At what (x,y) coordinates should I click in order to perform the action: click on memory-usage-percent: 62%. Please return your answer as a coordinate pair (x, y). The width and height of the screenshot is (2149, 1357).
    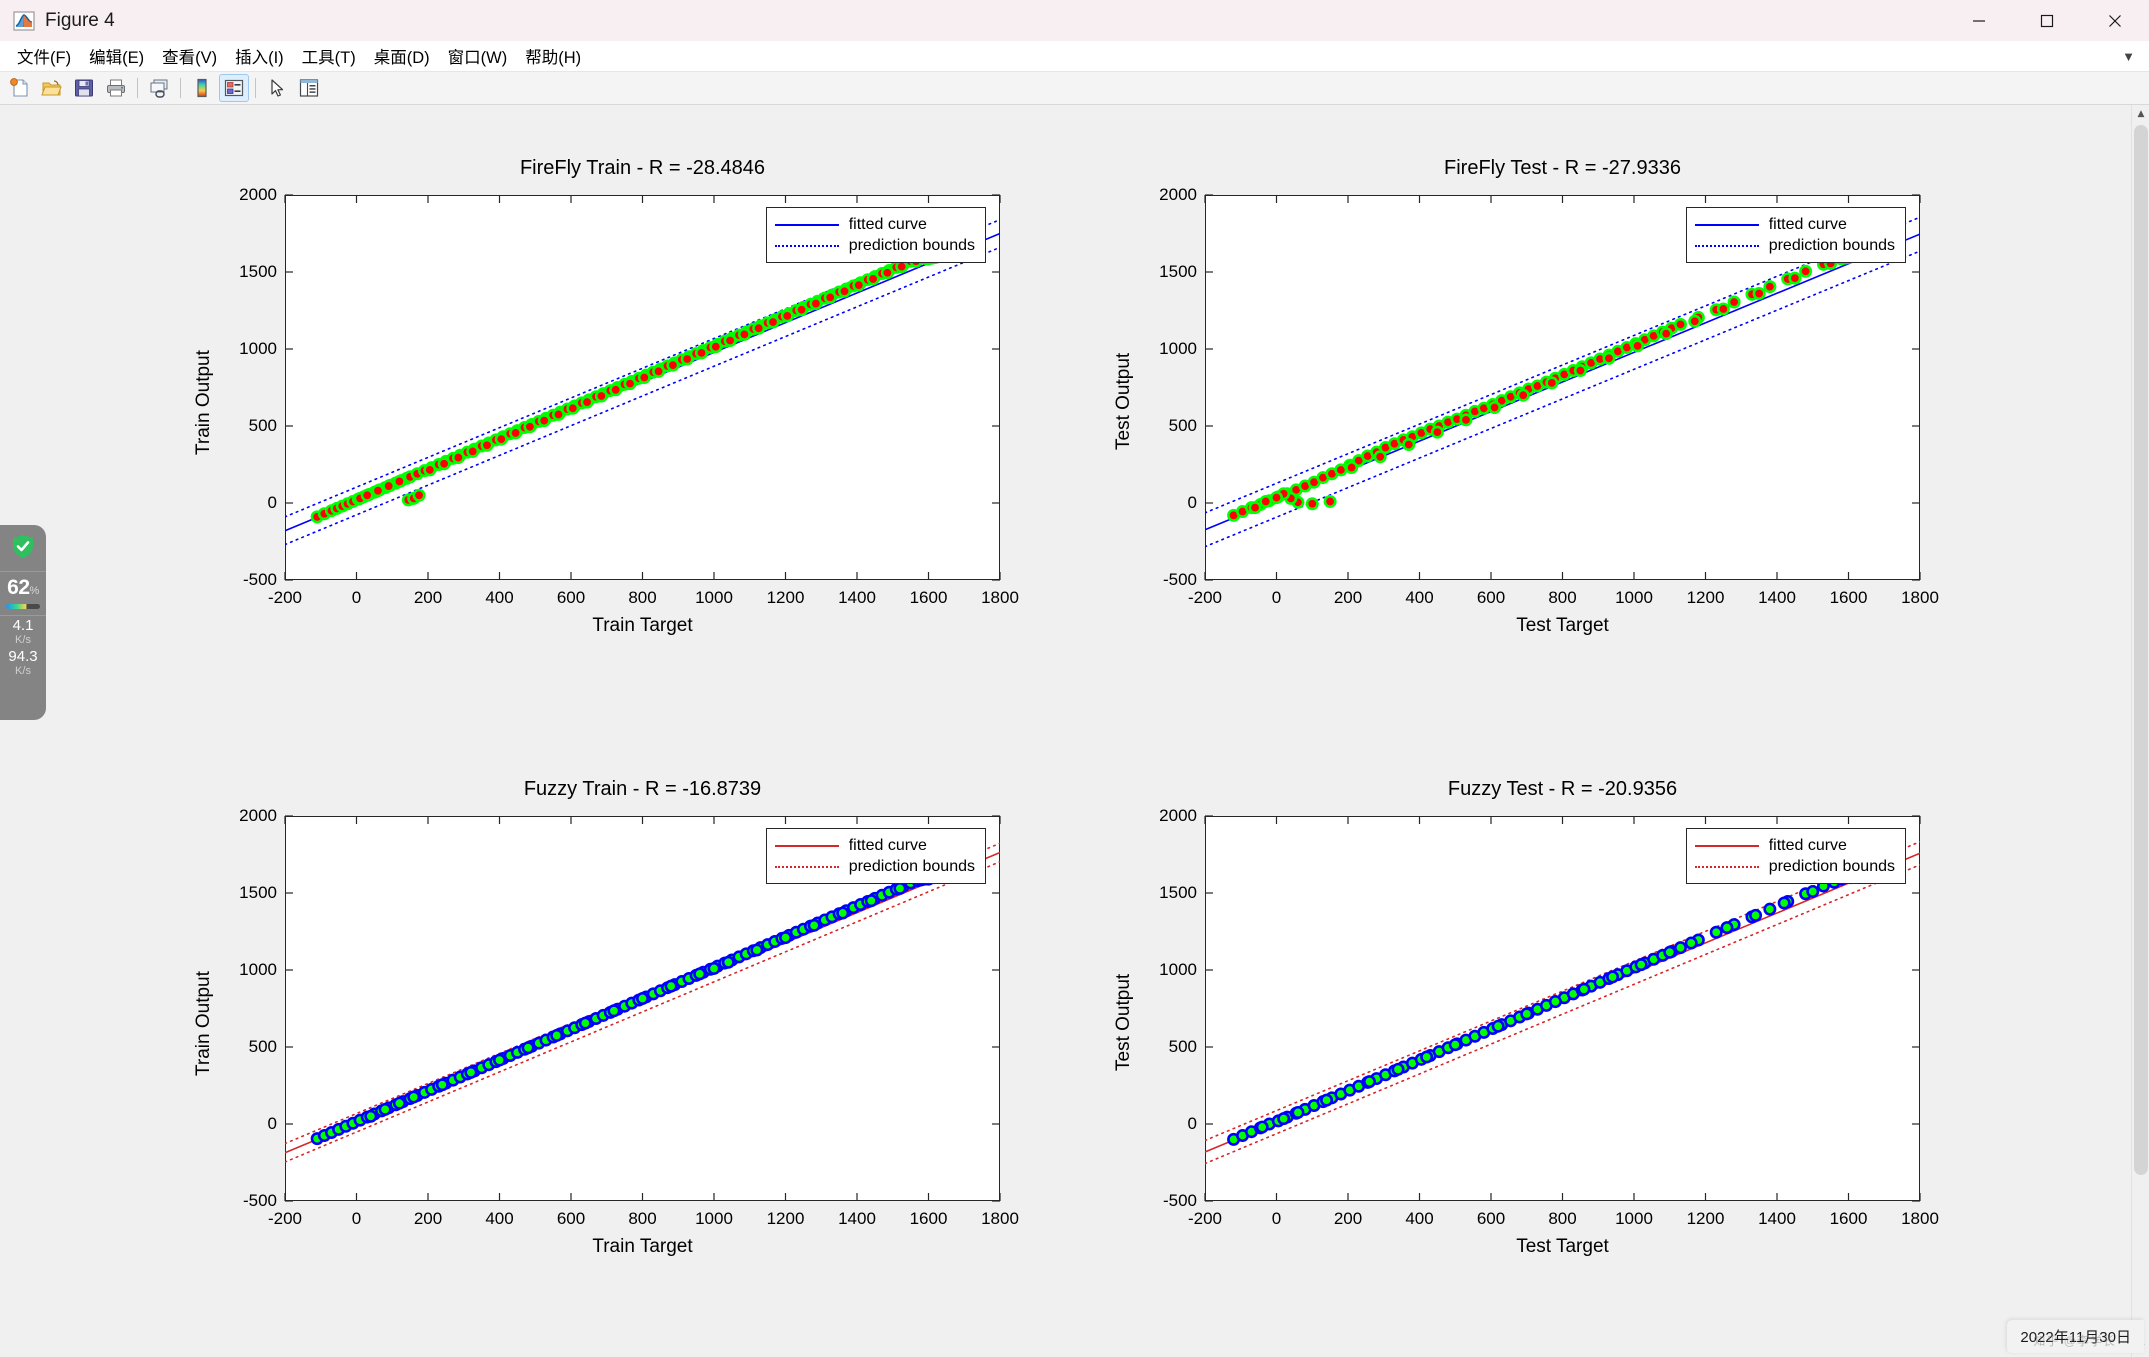
    Looking at the image, I should click on (23, 586).